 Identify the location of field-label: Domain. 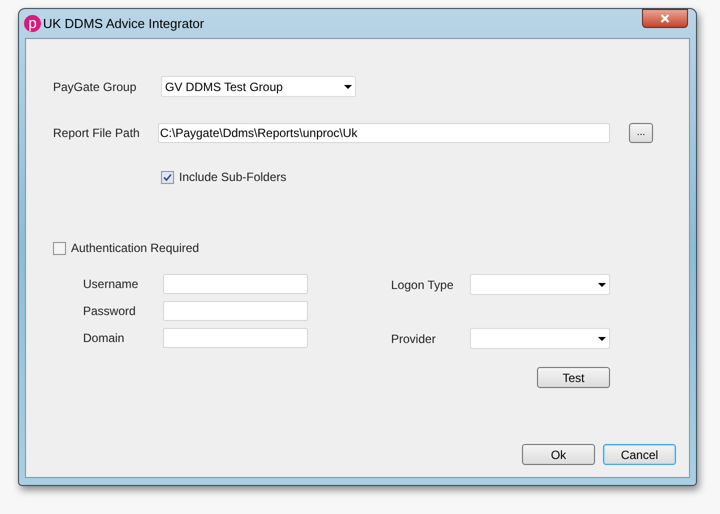
(104, 338).